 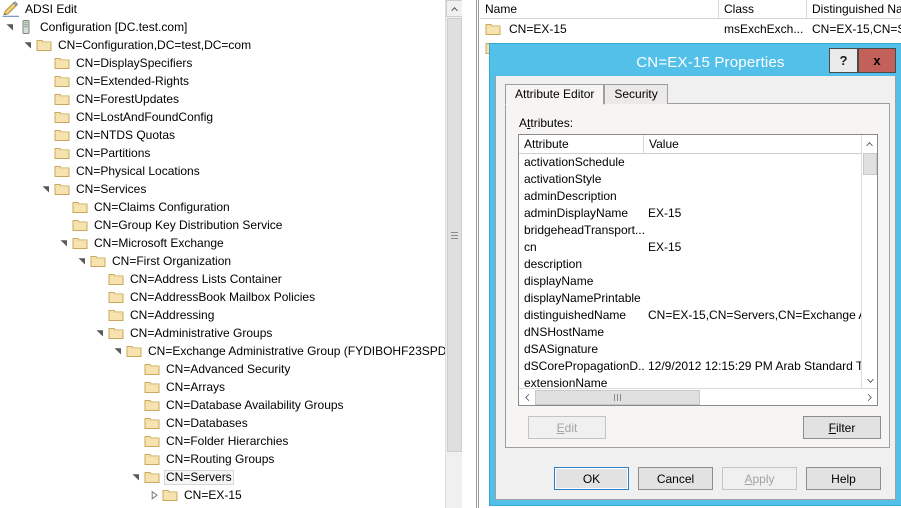 What do you see at coordinates (698, 332) in the screenshot?
I see `attribute-row-10: dNSHostName` at bounding box center [698, 332].